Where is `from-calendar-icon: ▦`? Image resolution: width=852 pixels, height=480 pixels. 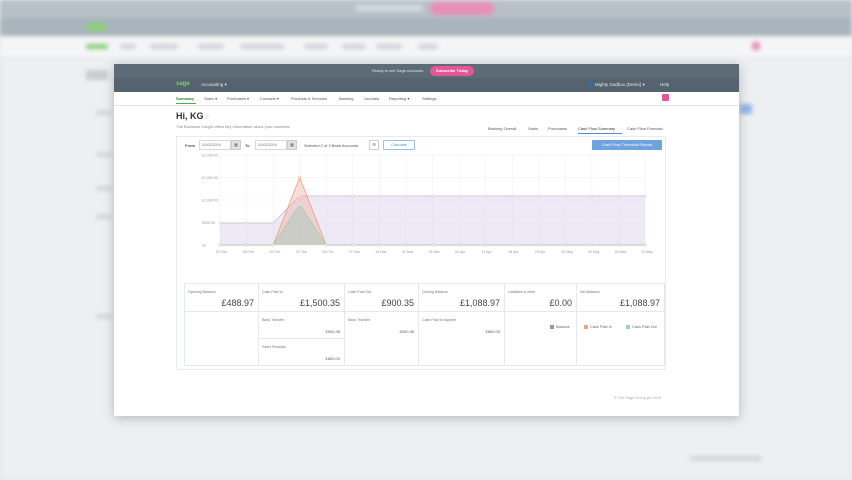 from-calendar-icon: ▦ is located at coordinates (236, 145).